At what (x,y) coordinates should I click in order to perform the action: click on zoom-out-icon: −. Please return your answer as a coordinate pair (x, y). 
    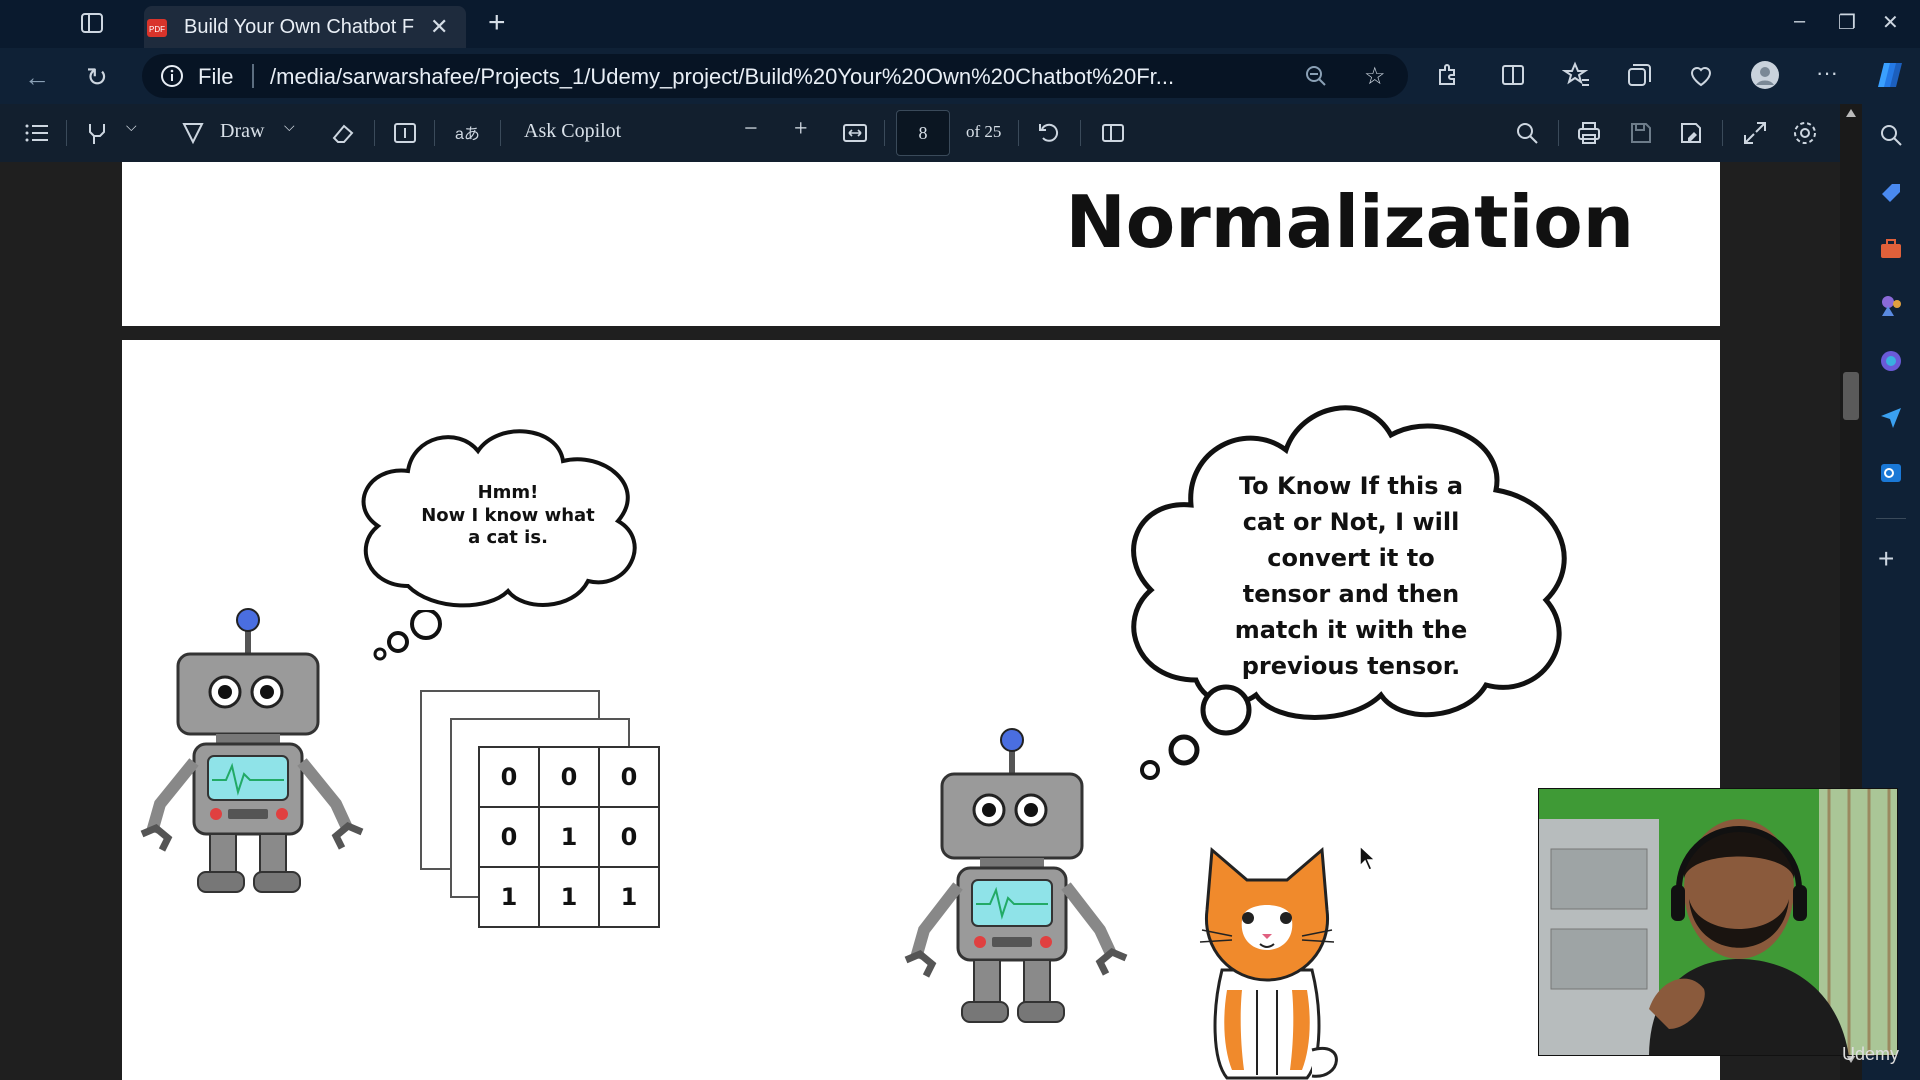
    Looking at the image, I should click on (751, 129).